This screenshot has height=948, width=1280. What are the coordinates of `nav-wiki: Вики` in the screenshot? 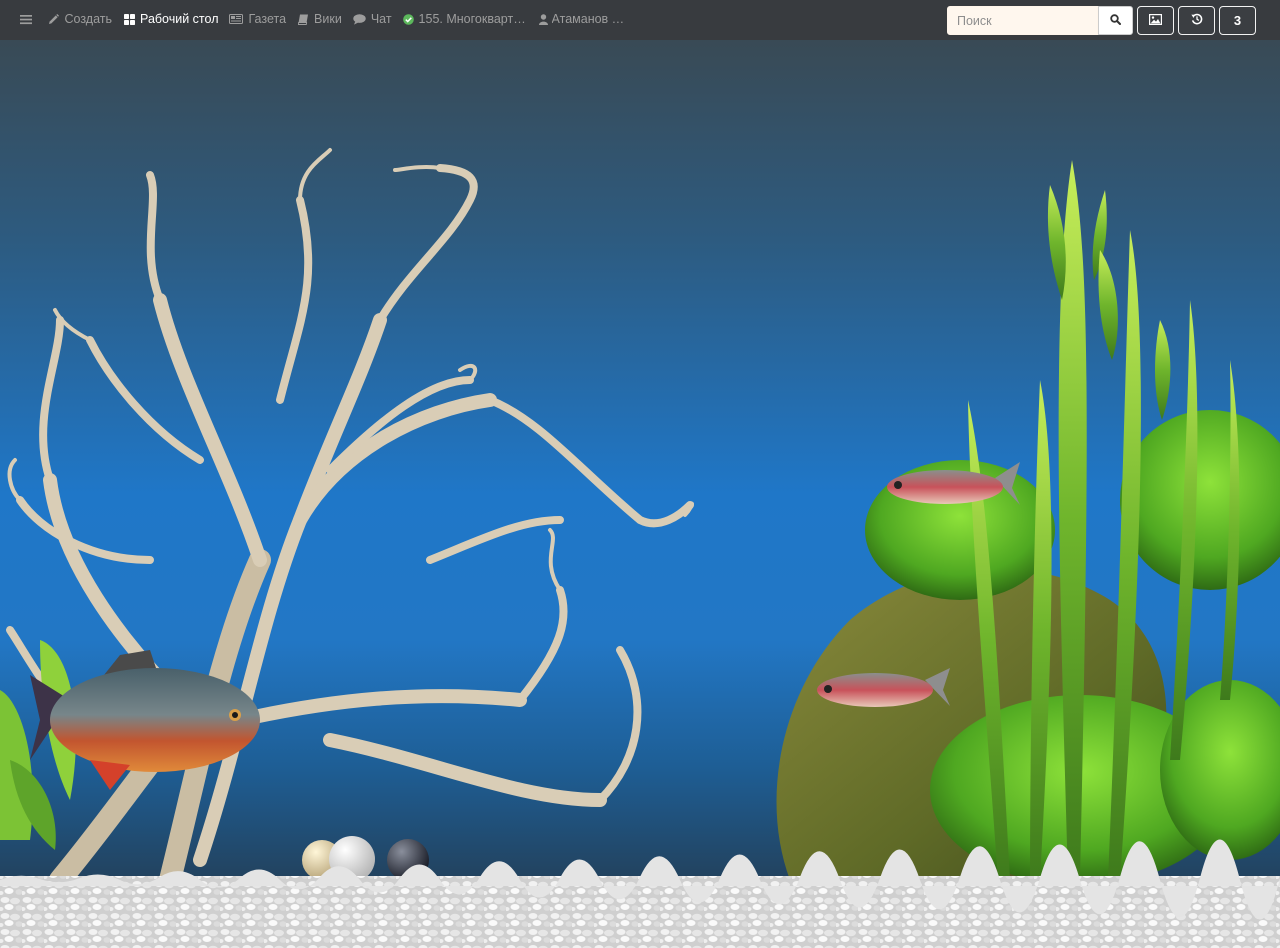 It's located at (320, 19).